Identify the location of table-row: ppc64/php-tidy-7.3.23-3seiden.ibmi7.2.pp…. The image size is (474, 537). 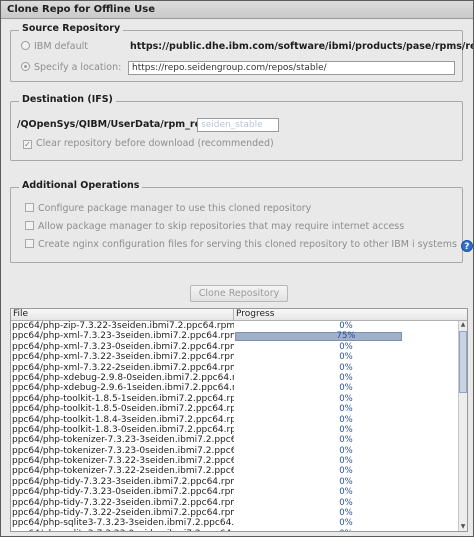
(234, 482).